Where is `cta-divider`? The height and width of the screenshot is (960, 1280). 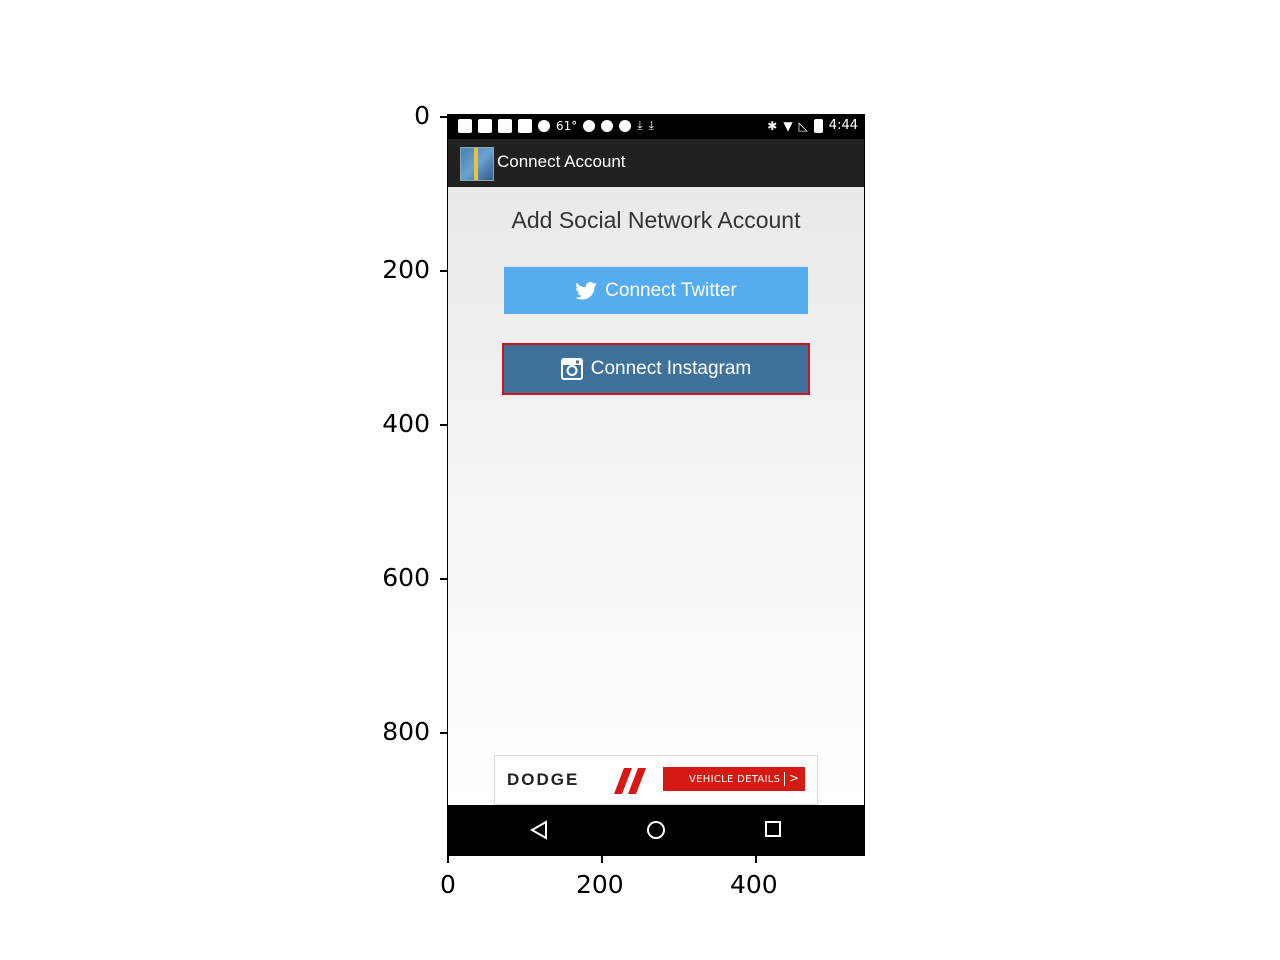
cta-divider is located at coordinates (784, 779).